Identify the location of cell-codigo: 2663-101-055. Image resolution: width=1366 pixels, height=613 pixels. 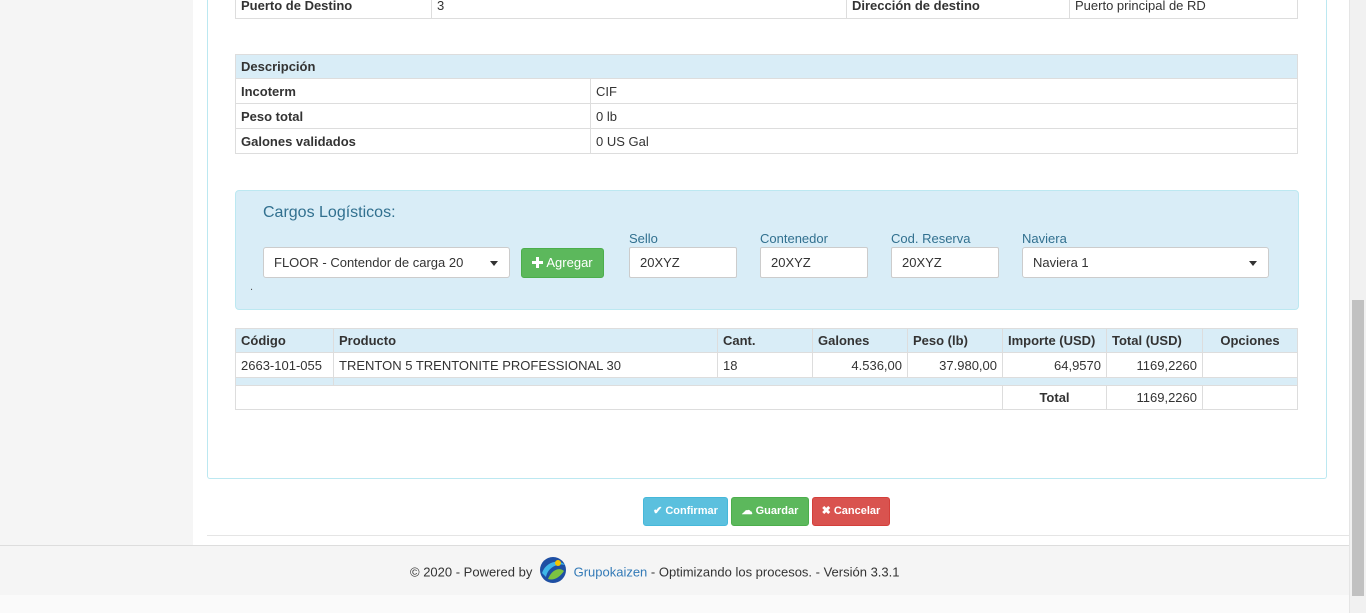
(284, 365).